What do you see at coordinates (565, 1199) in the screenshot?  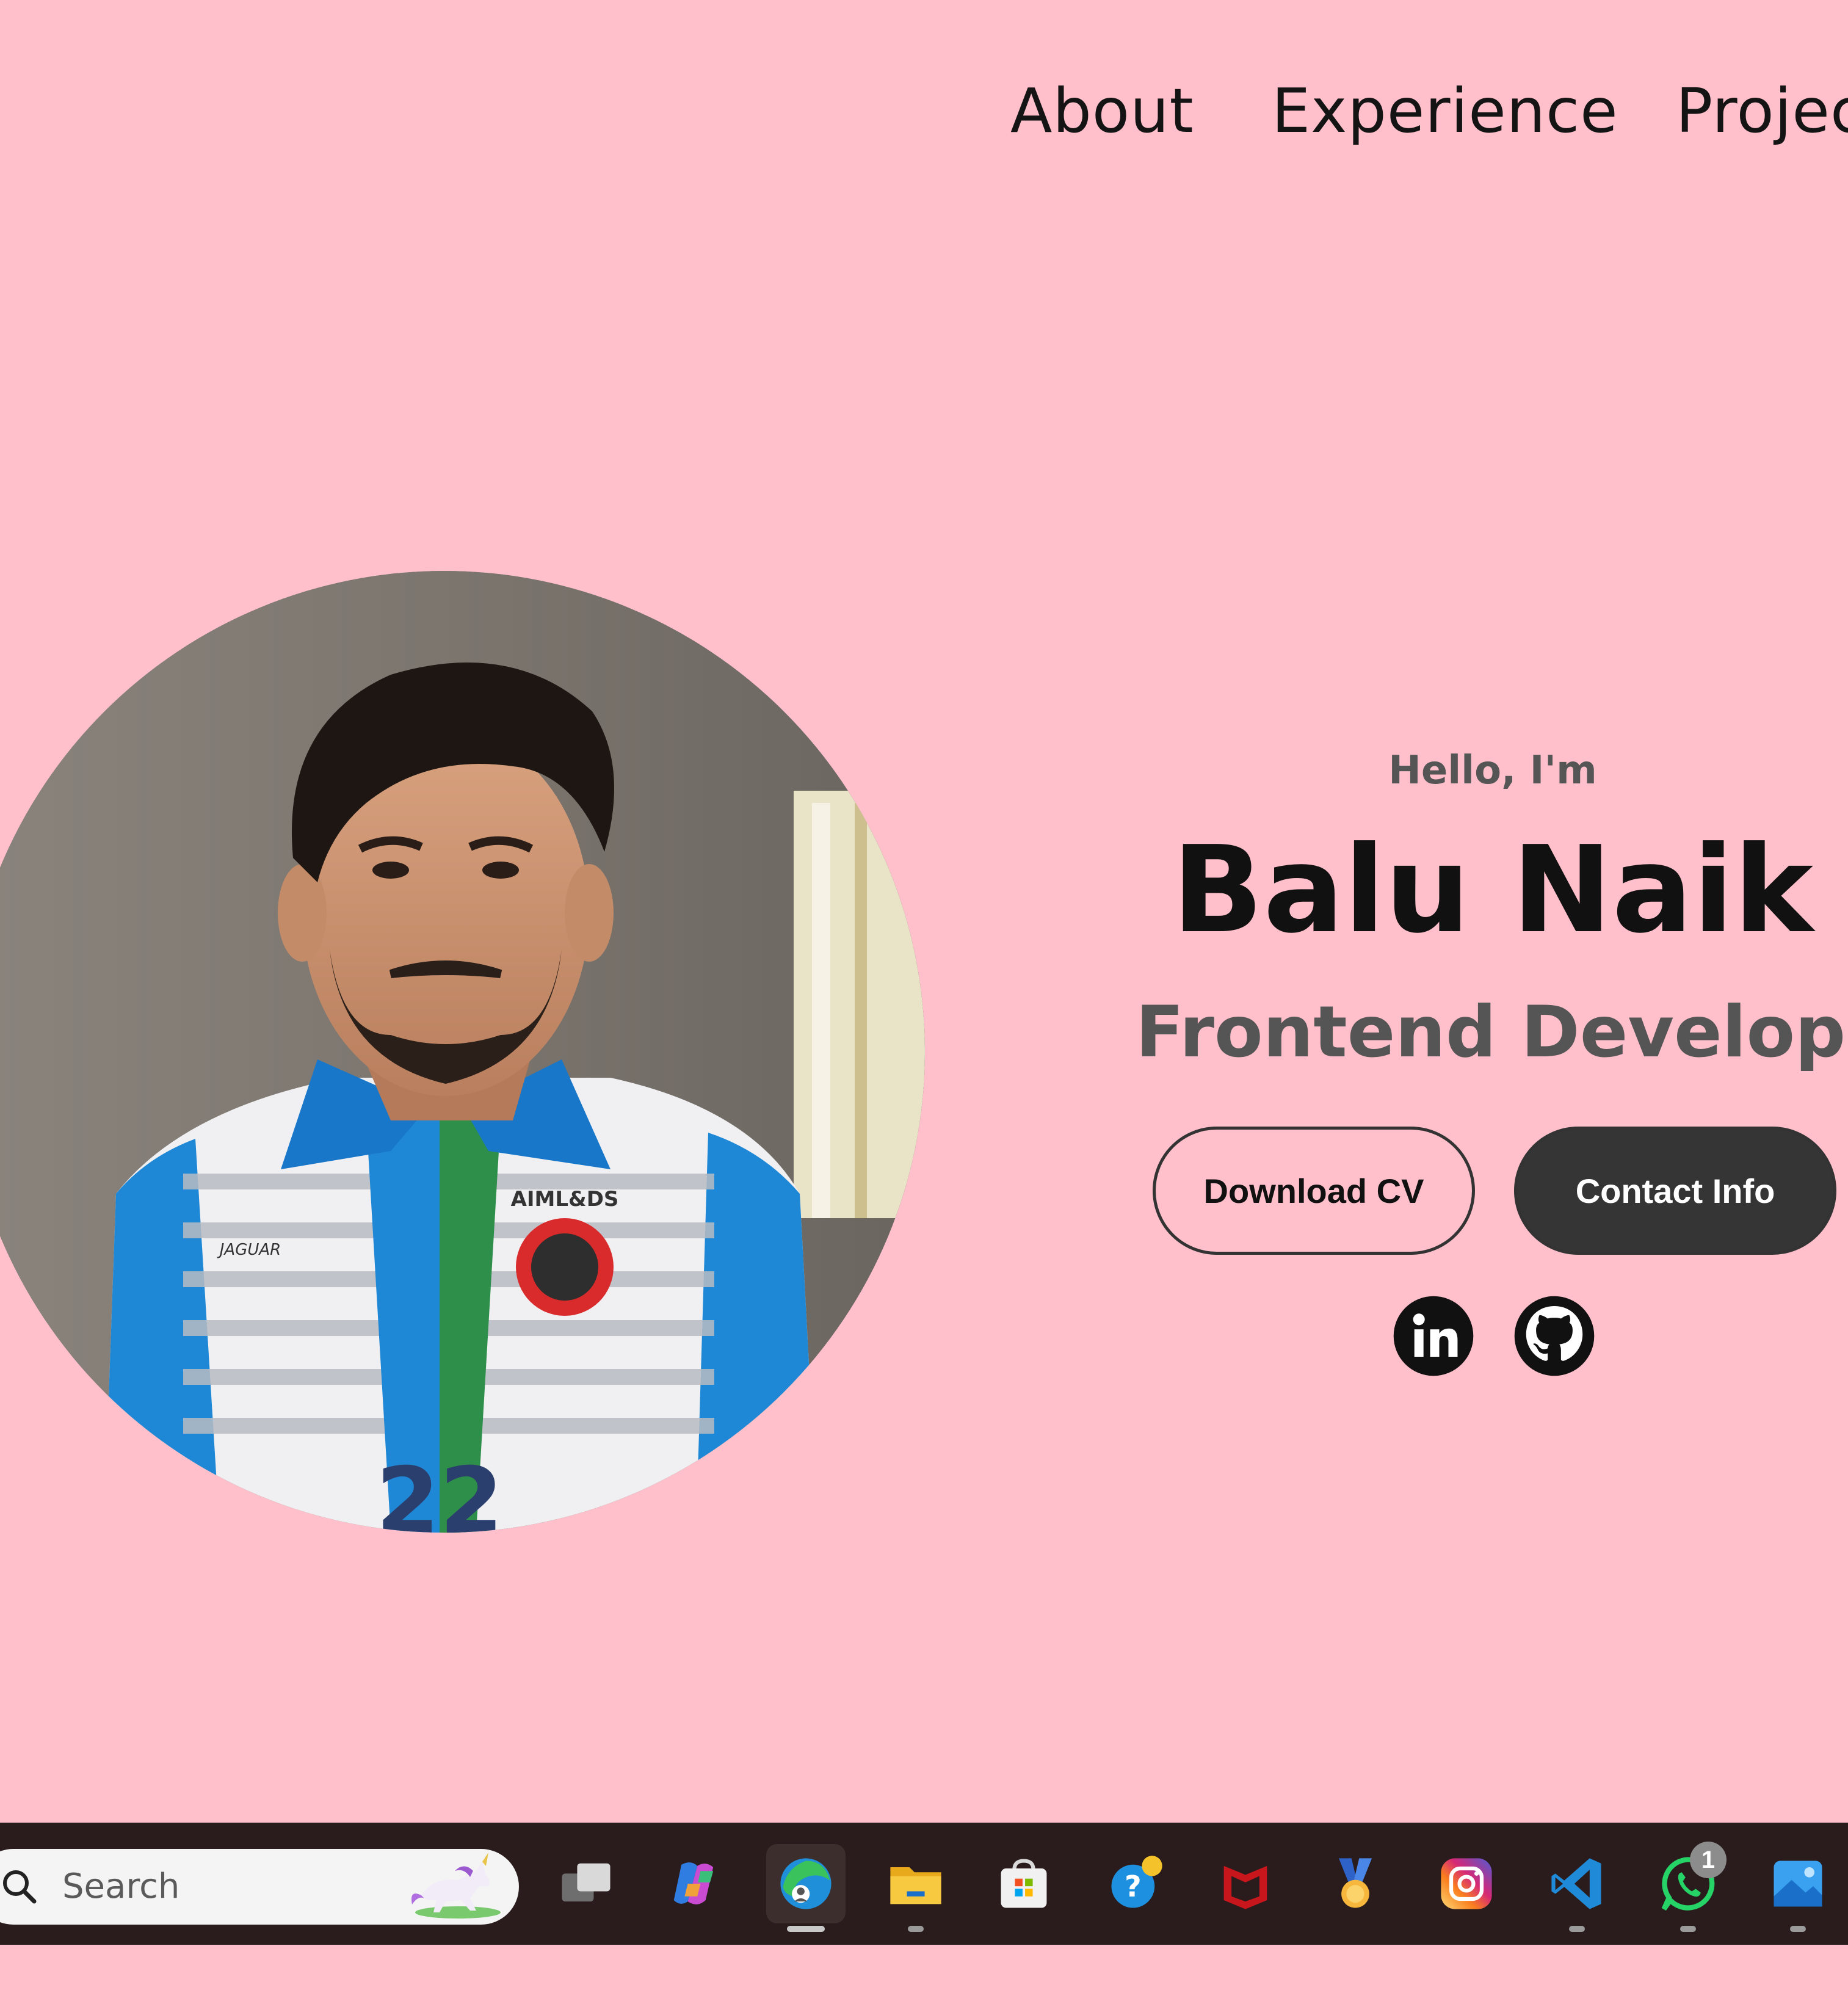 I see `jersey-logo-text: AIML&DS` at bounding box center [565, 1199].